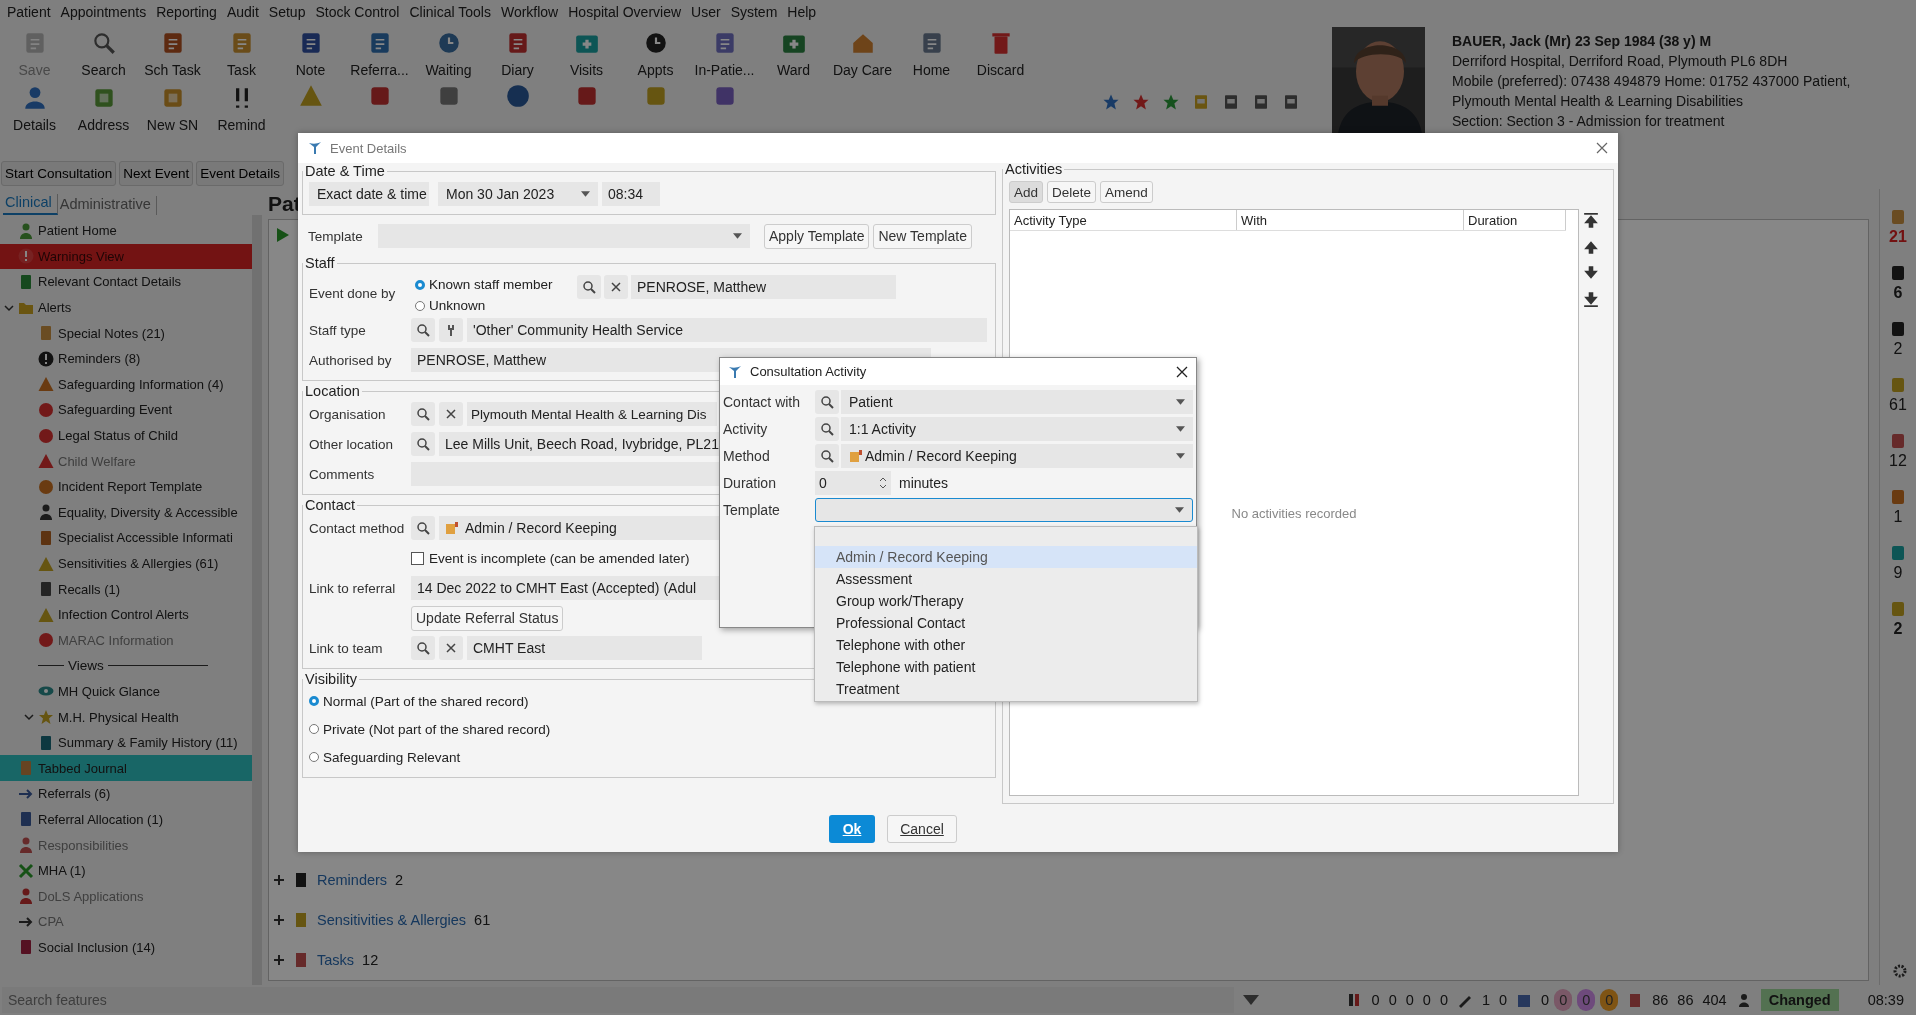  Describe the element at coordinates (126, 410) in the screenshot. I see `sidebar-item: Safeguarding Event` at that location.